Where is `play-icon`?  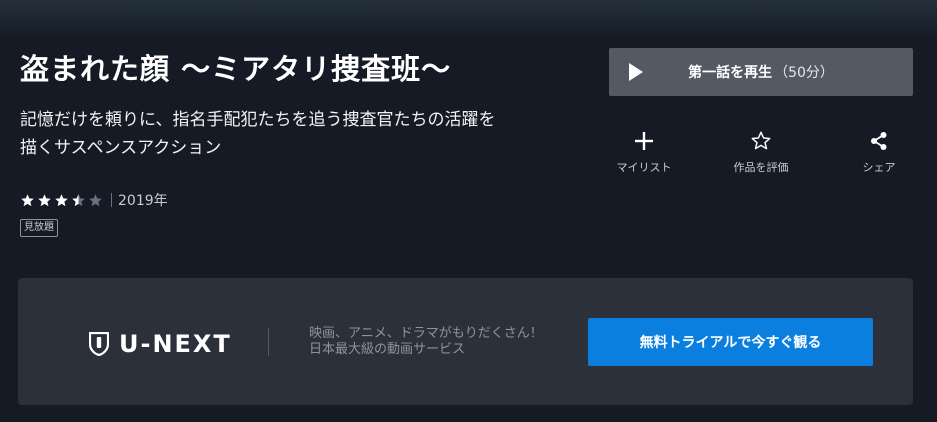
play-icon is located at coordinates (636, 72).